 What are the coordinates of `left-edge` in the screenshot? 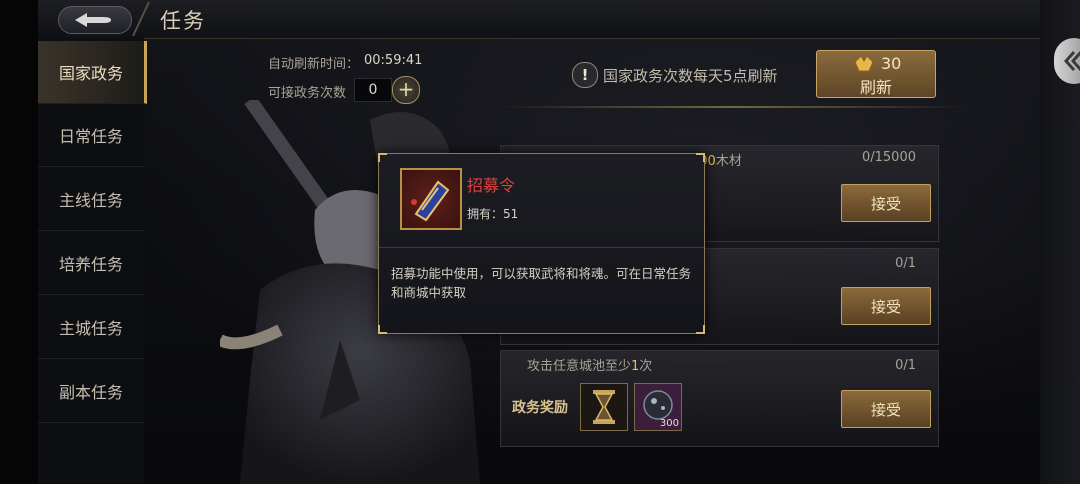 It's located at (19, 242).